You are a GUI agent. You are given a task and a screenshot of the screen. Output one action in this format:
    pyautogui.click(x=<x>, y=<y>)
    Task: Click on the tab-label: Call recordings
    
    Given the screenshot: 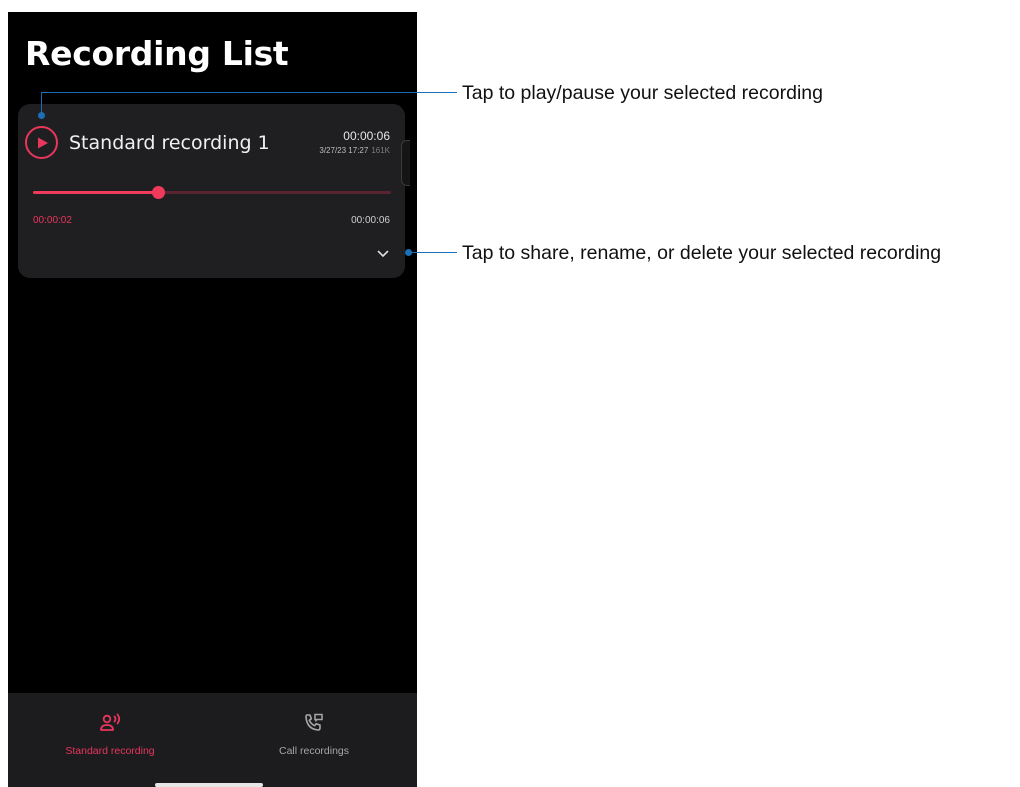 What is the action you would take?
    pyautogui.click(x=314, y=751)
    